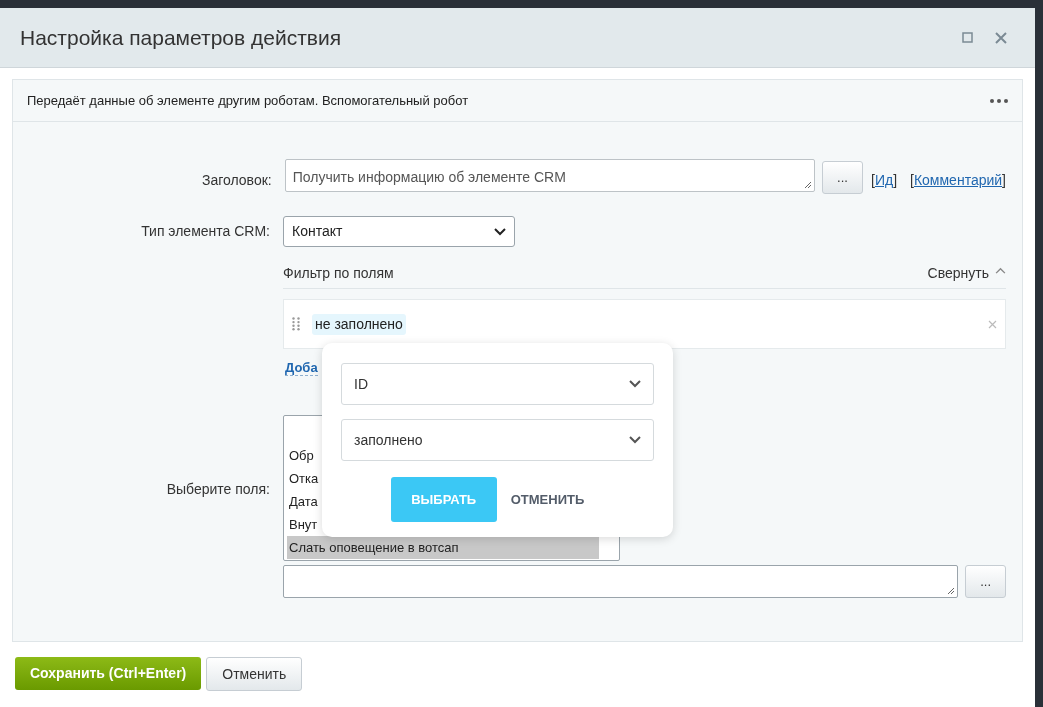 This screenshot has width=1043, height=707. I want to click on add-condition-link: Доба, so click(301, 368).